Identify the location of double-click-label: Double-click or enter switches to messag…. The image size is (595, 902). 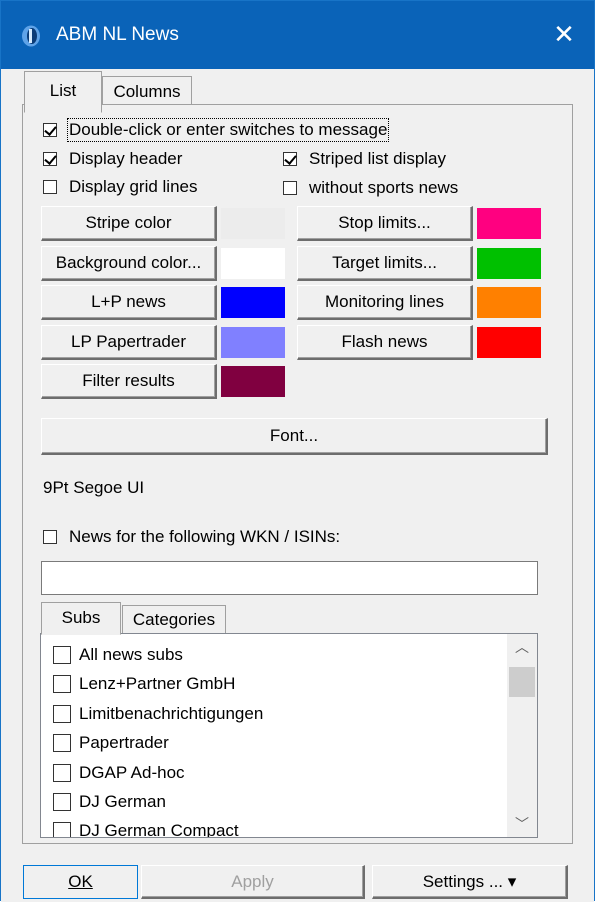
(228, 130).